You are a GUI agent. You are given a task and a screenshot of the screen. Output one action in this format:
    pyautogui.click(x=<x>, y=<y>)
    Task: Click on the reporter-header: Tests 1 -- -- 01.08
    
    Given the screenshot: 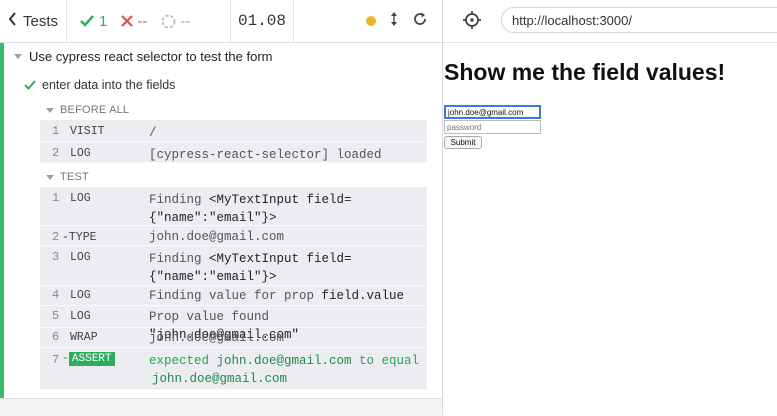 What is the action you would take?
    pyautogui.click(x=221, y=21)
    